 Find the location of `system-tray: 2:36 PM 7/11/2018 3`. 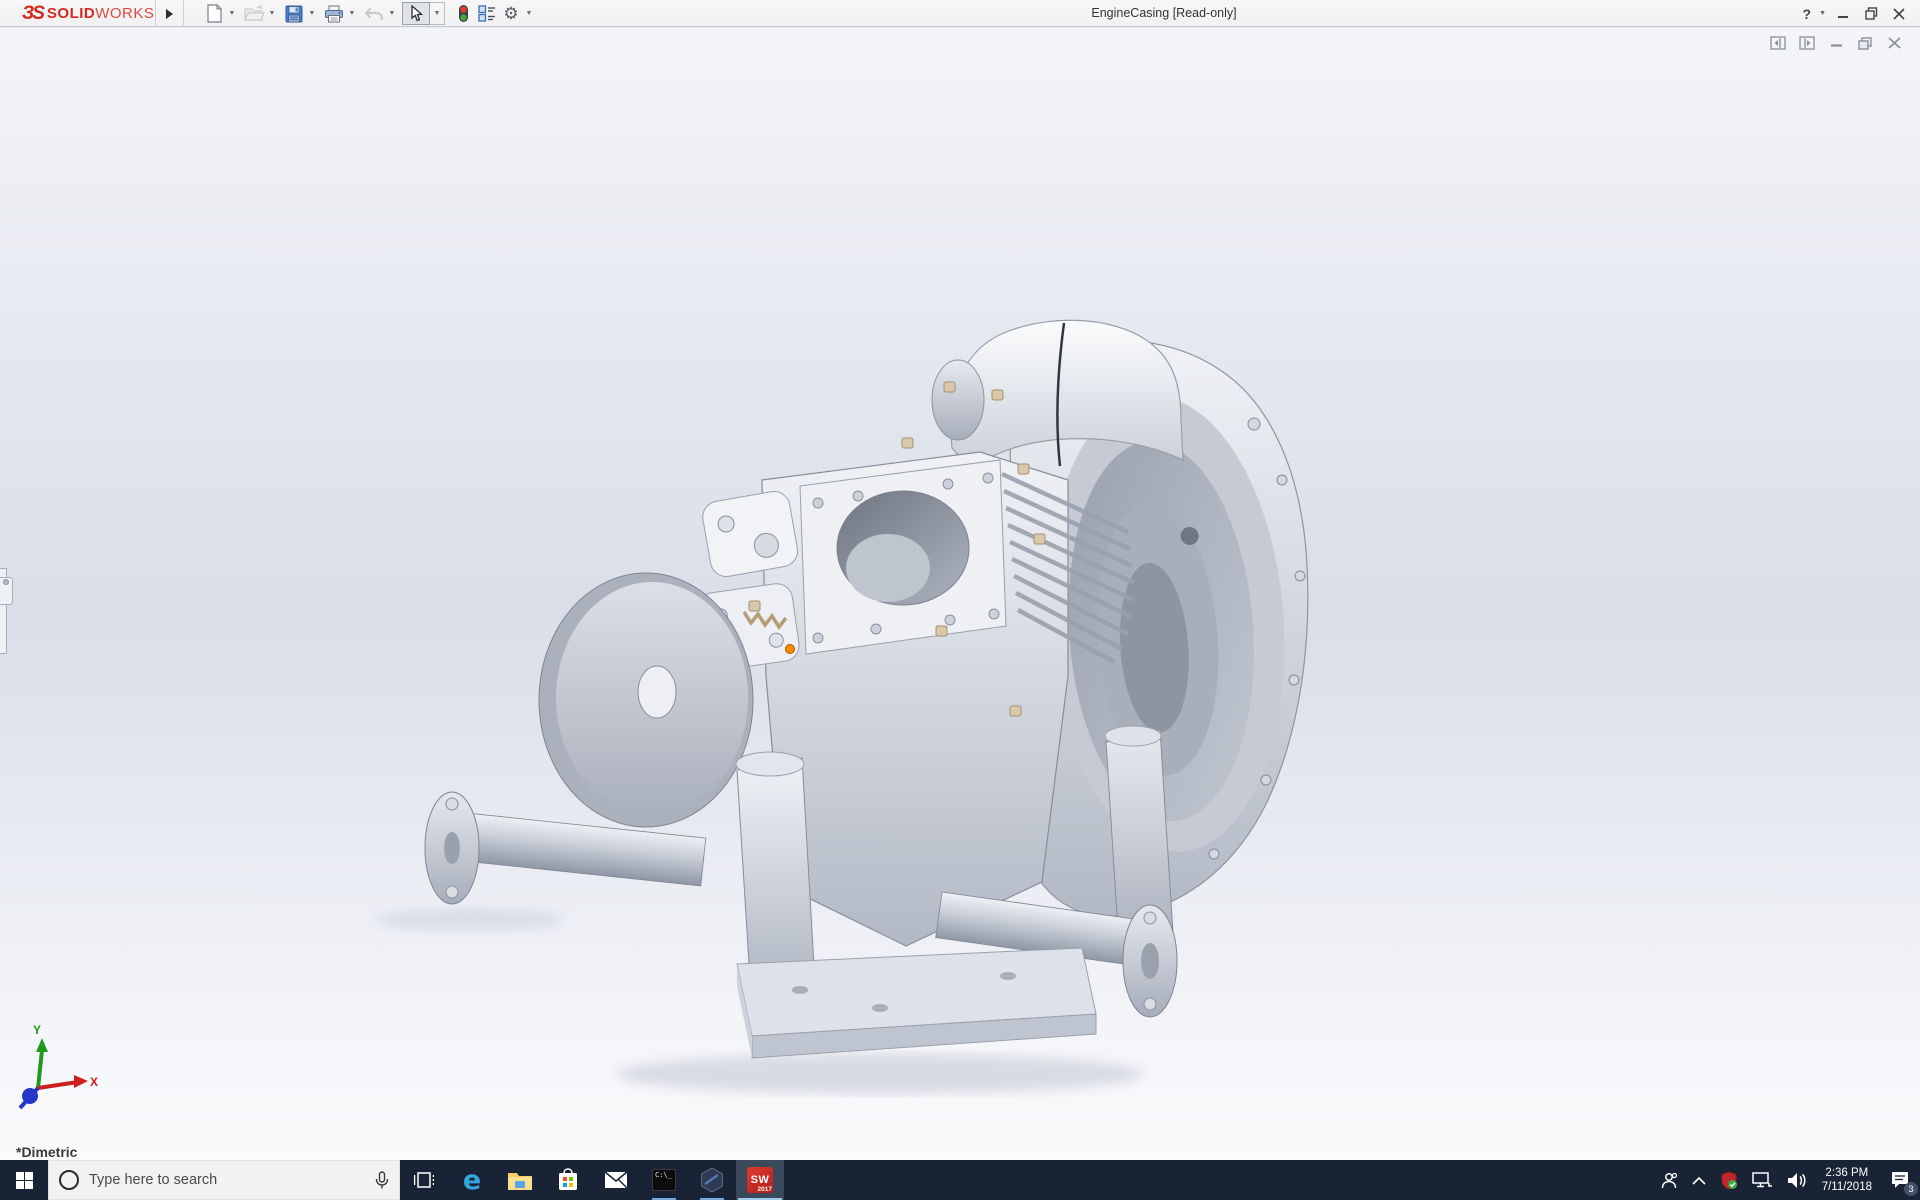

system-tray: 2:36 PM 7/11/2018 3 is located at coordinates (1786, 1180).